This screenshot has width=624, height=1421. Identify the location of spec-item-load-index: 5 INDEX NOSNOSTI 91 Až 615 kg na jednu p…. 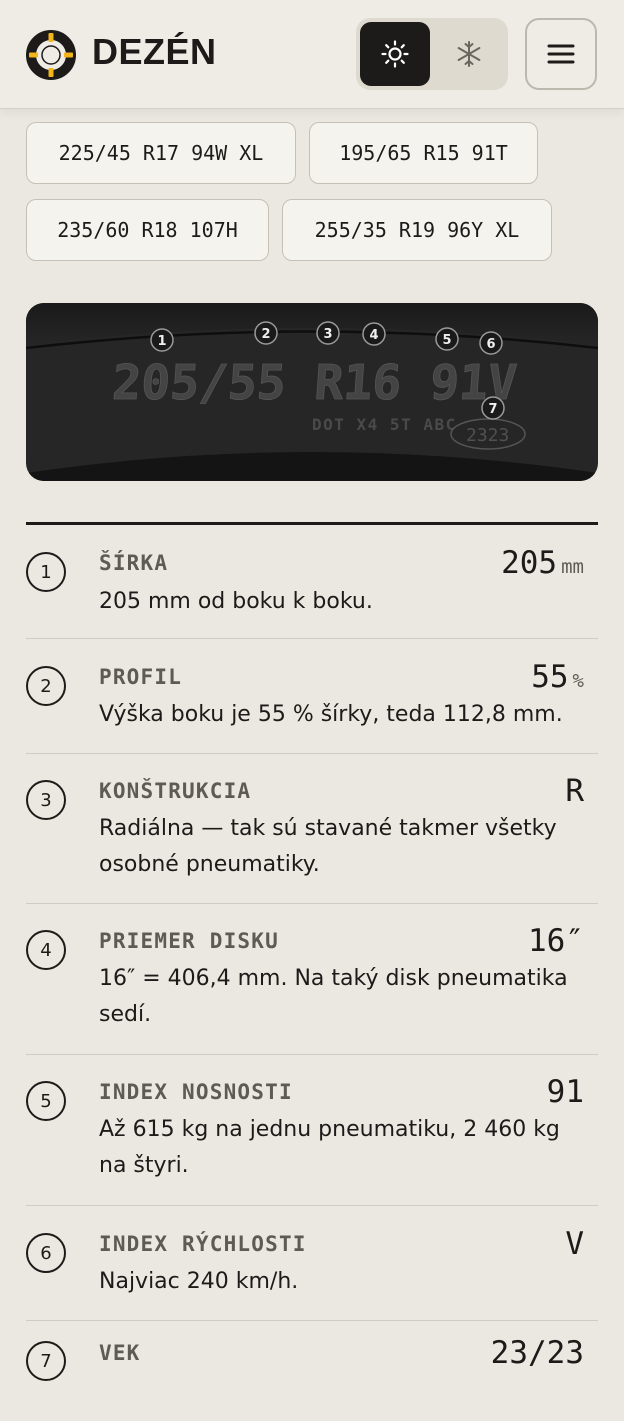
(312, 1130).